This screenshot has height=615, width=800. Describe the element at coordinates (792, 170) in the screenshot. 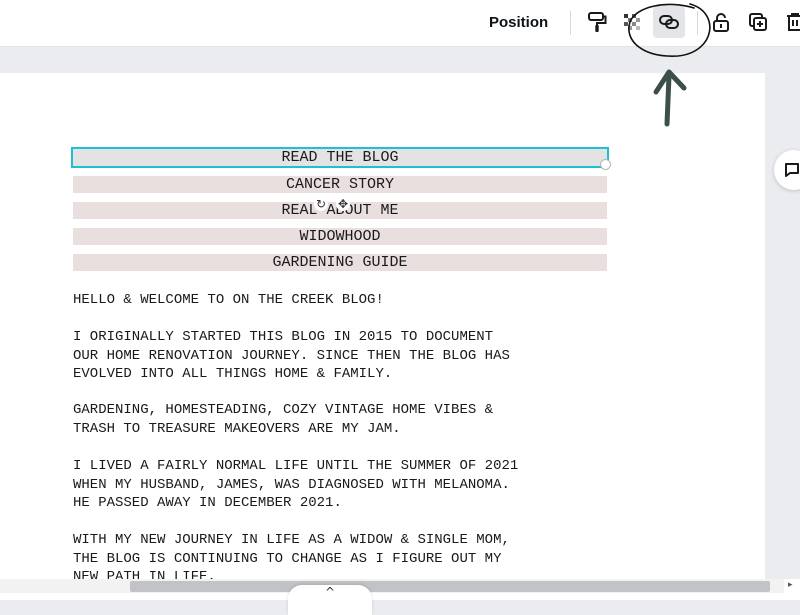

I see `comment-icon` at that location.